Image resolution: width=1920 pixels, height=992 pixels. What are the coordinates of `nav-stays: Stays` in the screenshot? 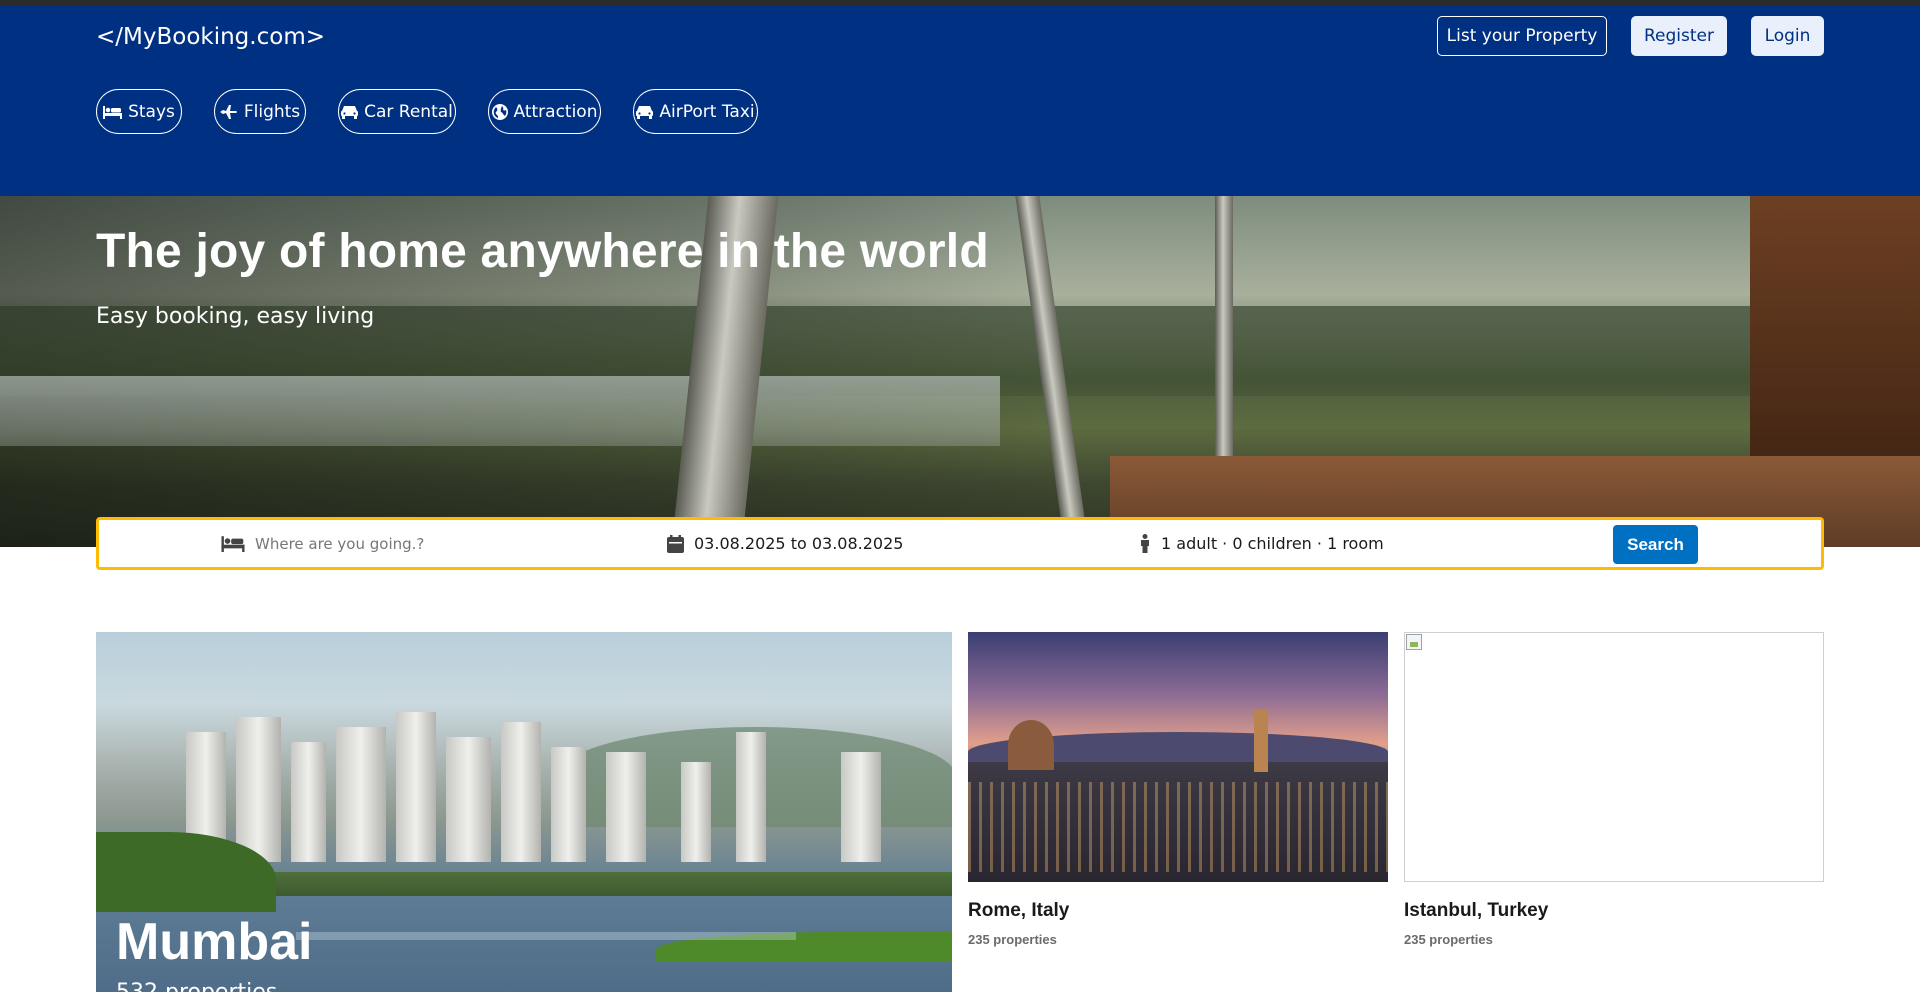 It's located at (139, 111).